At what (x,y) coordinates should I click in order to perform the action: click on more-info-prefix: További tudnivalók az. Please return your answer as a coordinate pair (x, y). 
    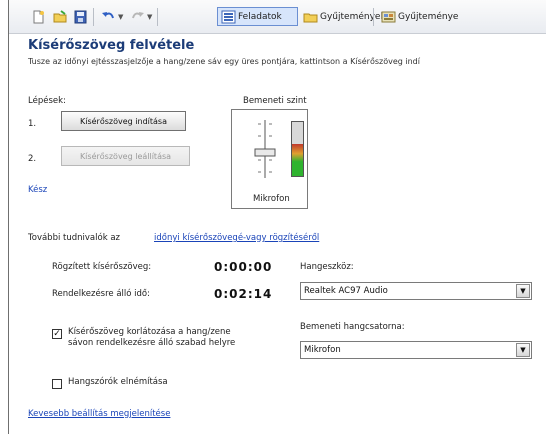
    Looking at the image, I should click on (74, 238).